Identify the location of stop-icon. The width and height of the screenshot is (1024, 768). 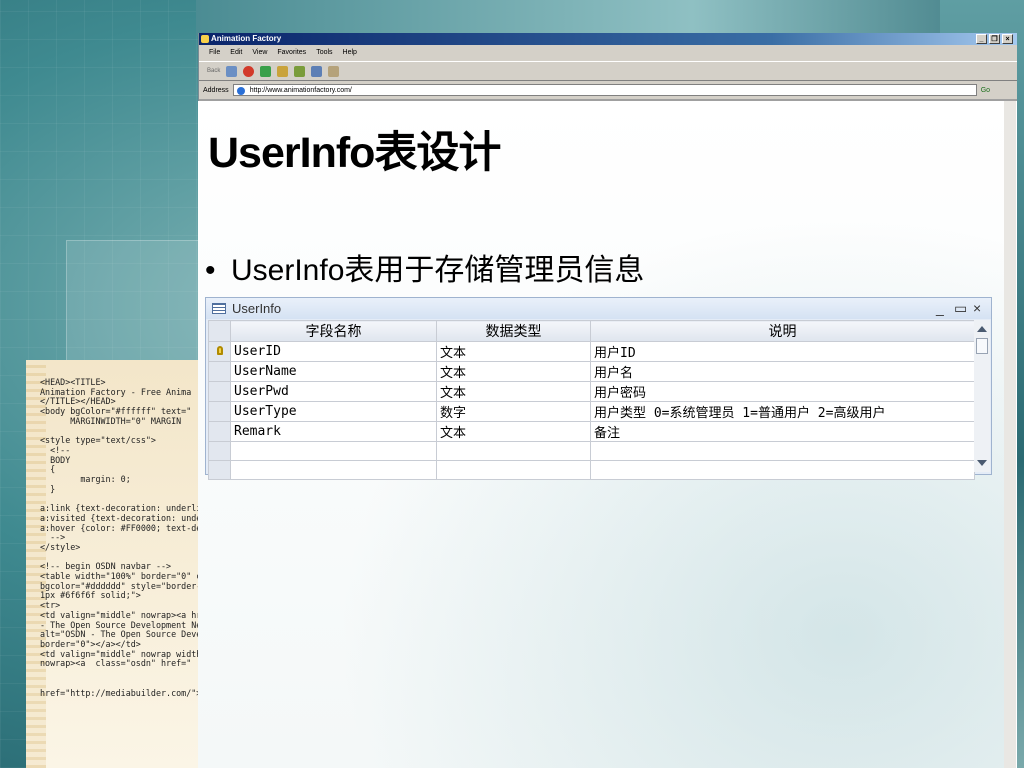
(249, 71).